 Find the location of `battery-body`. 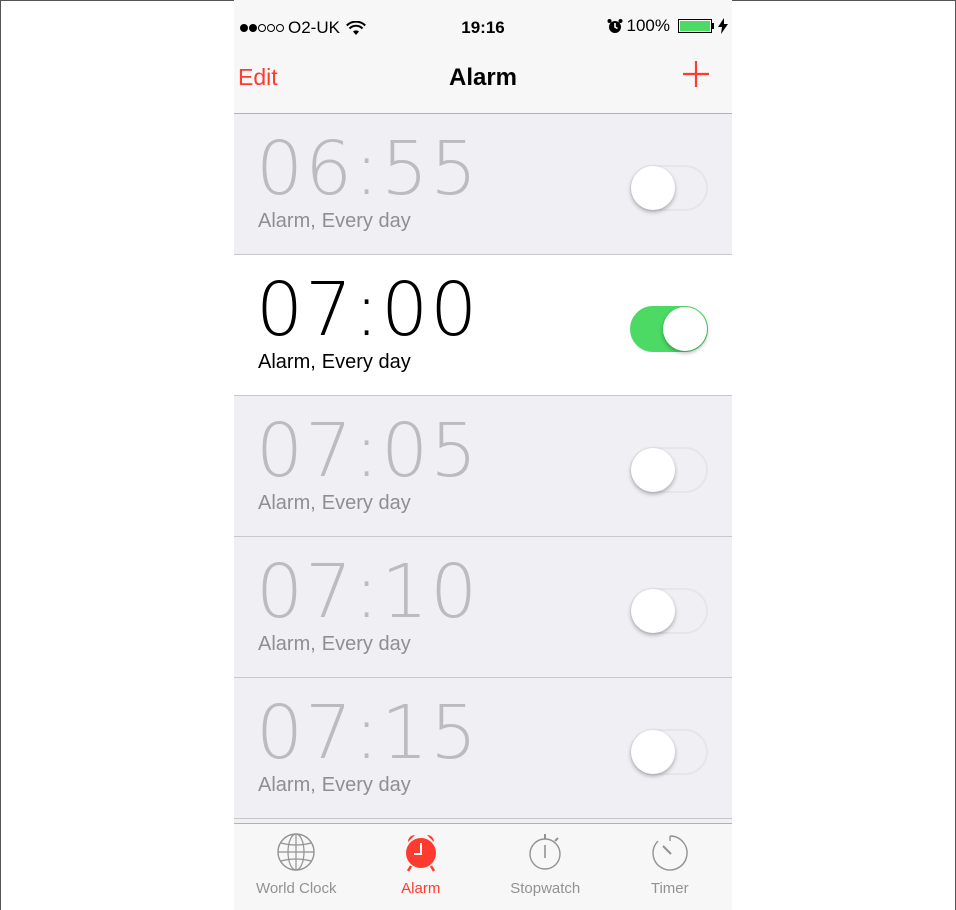

battery-body is located at coordinates (695, 26).